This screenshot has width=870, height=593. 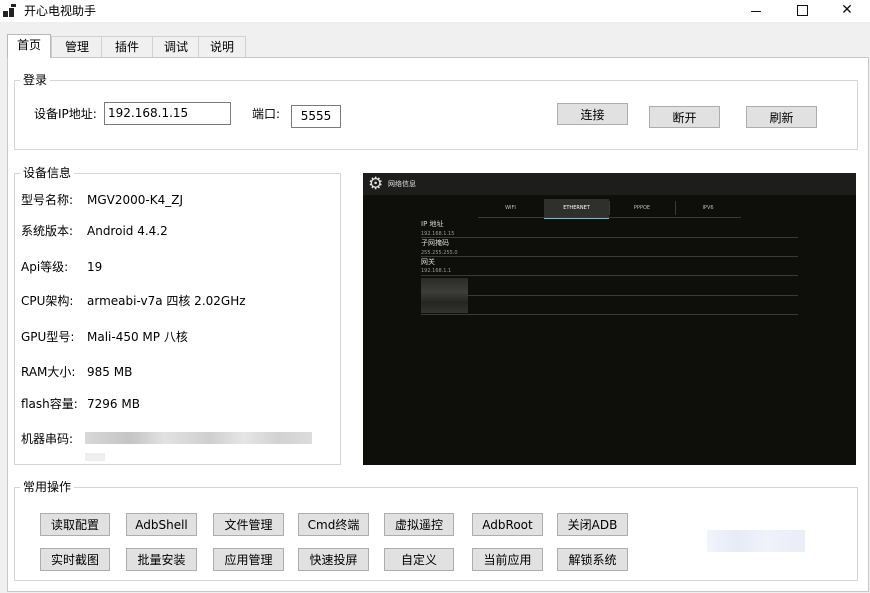 What do you see at coordinates (419, 559) in the screenshot?
I see `custom-button: 自定义` at bounding box center [419, 559].